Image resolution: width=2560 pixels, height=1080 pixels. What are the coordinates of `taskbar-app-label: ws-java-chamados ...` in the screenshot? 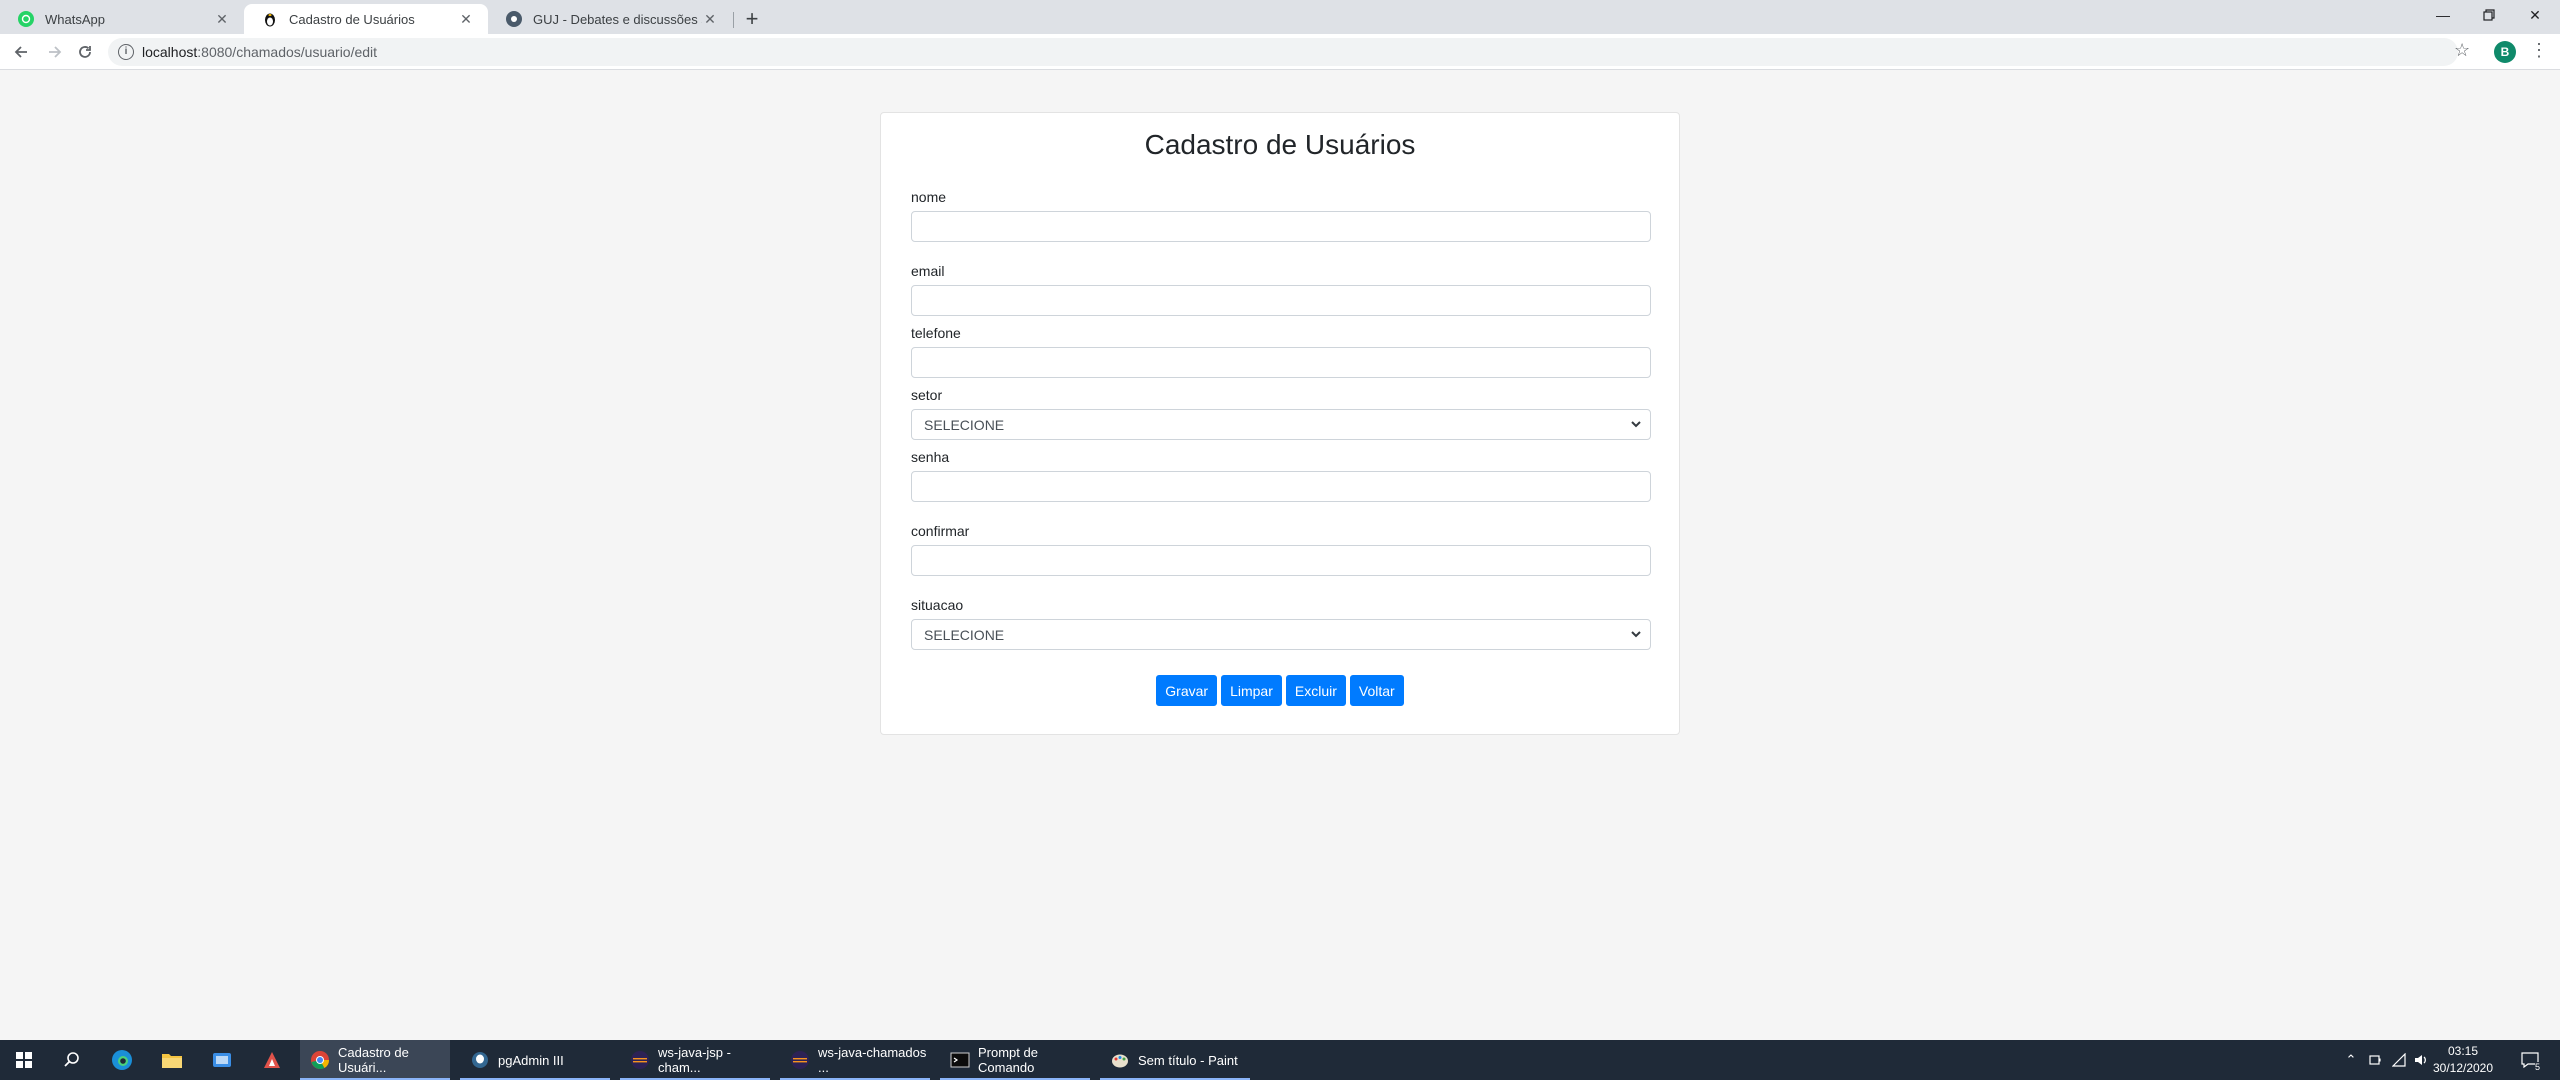 It's located at (872, 1060).